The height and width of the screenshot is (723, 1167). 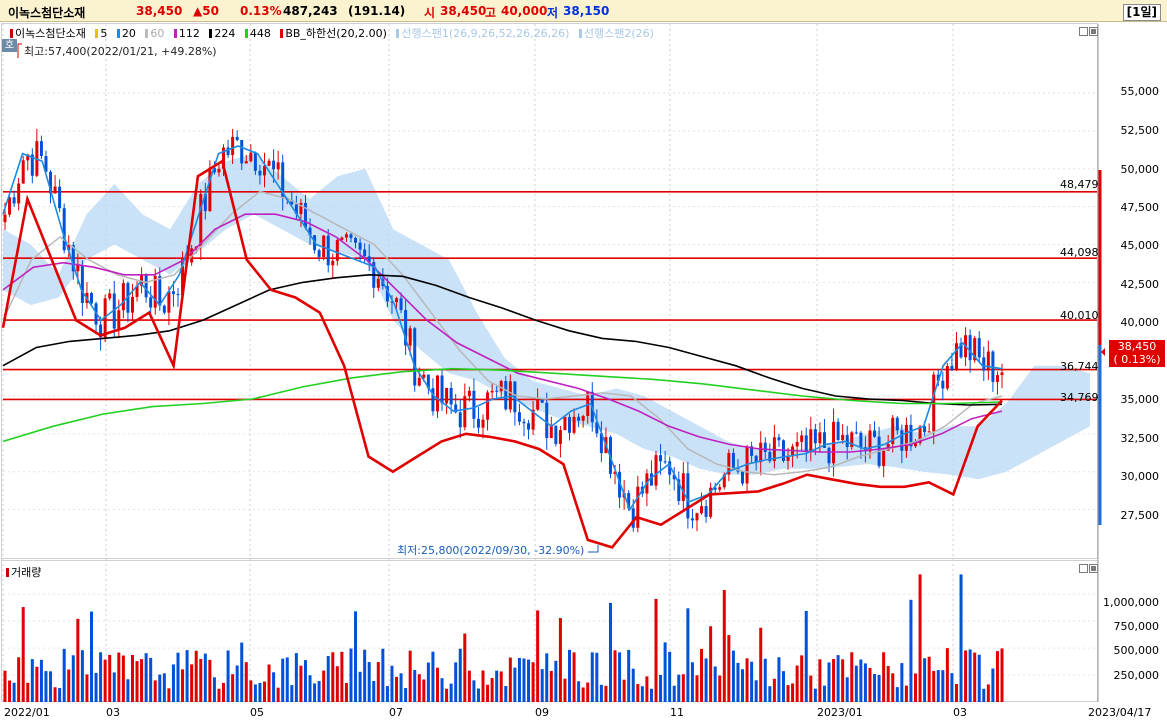 I want to click on legend-ma448: 448, so click(x=259, y=33).